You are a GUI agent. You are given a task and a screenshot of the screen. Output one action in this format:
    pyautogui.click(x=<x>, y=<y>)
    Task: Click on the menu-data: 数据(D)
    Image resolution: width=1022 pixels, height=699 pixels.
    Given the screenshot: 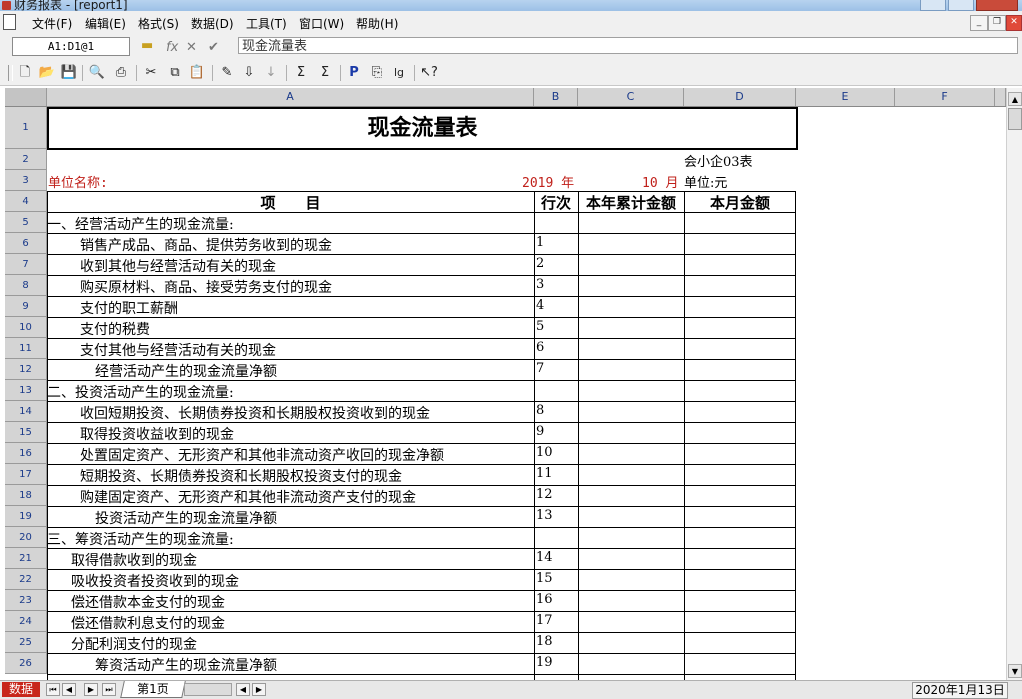 What is the action you would take?
    pyautogui.click(x=212, y=23)
    